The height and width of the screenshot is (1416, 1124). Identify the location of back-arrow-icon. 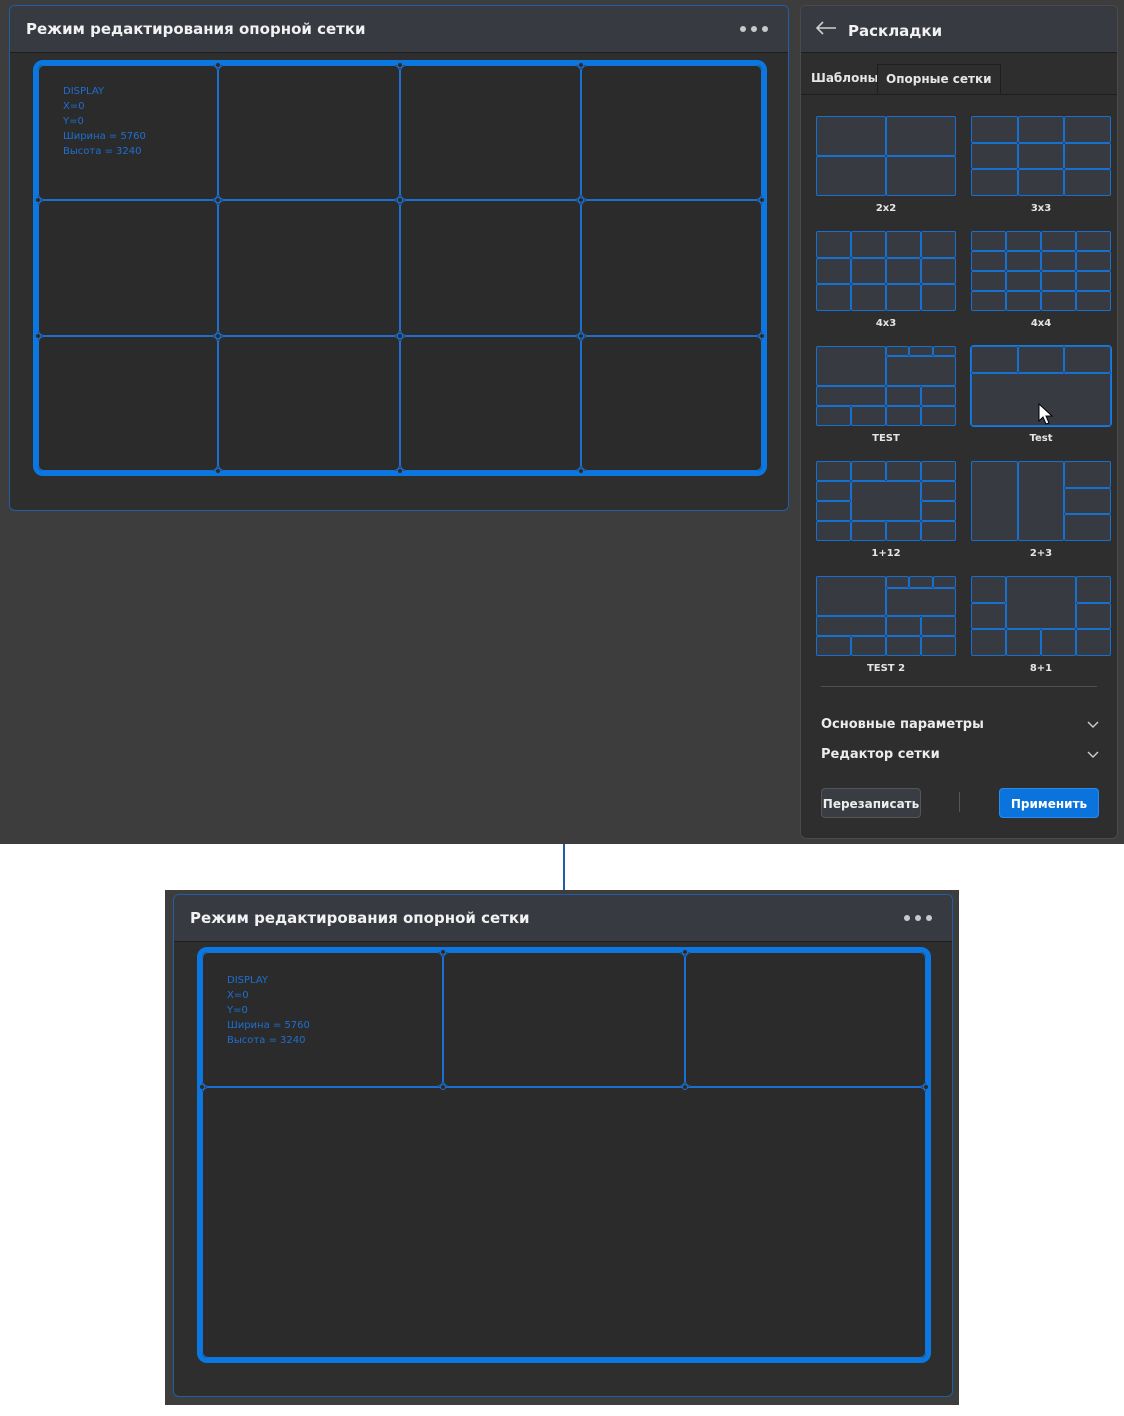
(826, 28).